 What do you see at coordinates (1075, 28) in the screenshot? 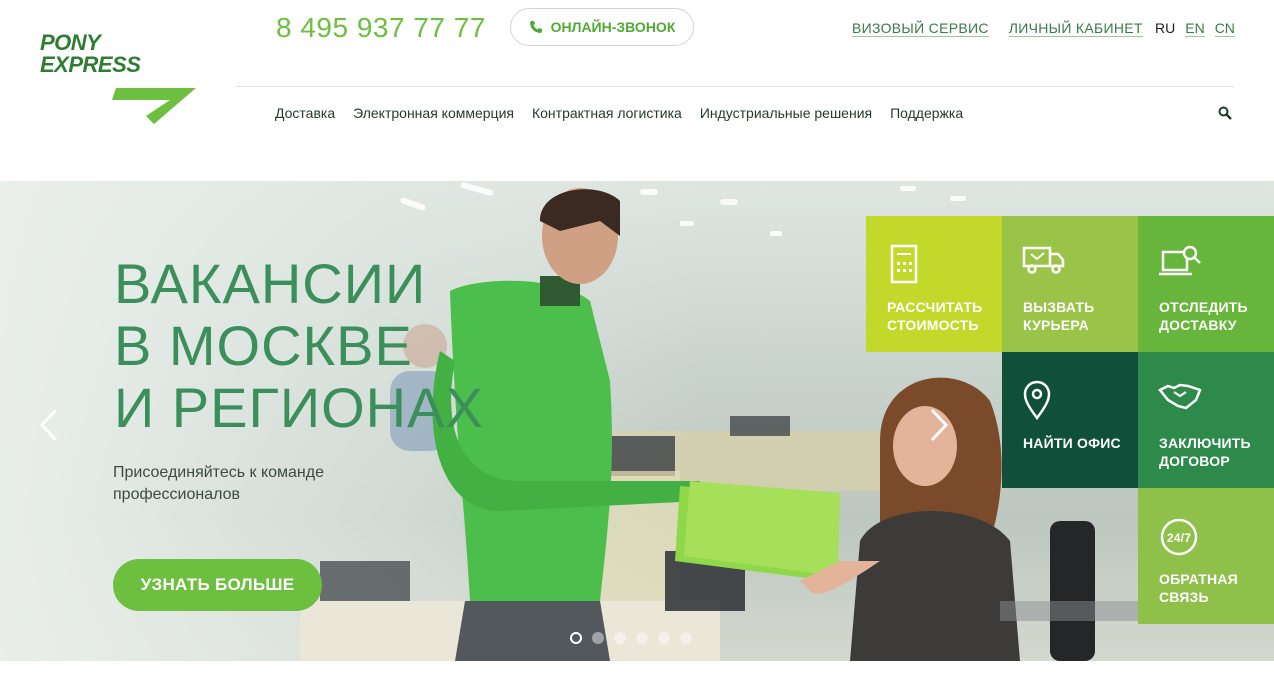
I see `personal-account-link: ЛИЧНЫЙ КАБИНЕТ` at bounding box center [1075, 28].